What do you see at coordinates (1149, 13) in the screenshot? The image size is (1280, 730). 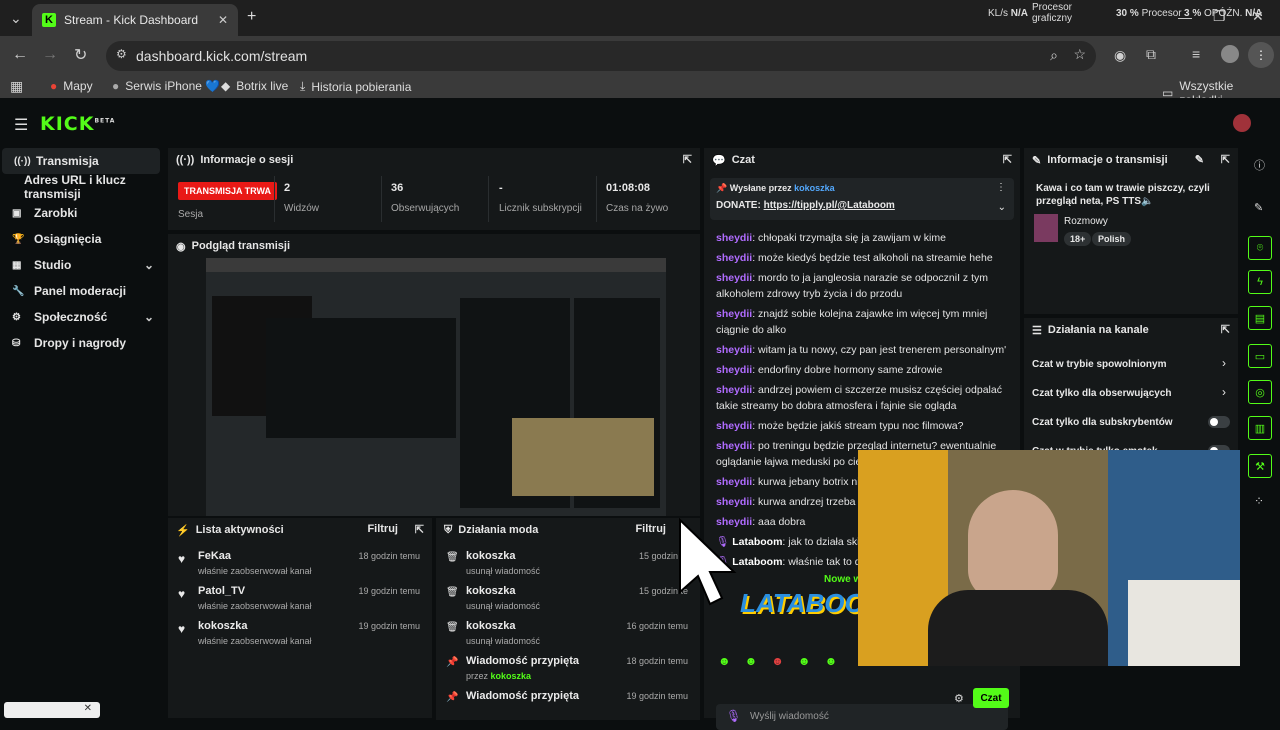 I see `sys-cpu: 30 % Procesor` at bounding box center [1149, 13].